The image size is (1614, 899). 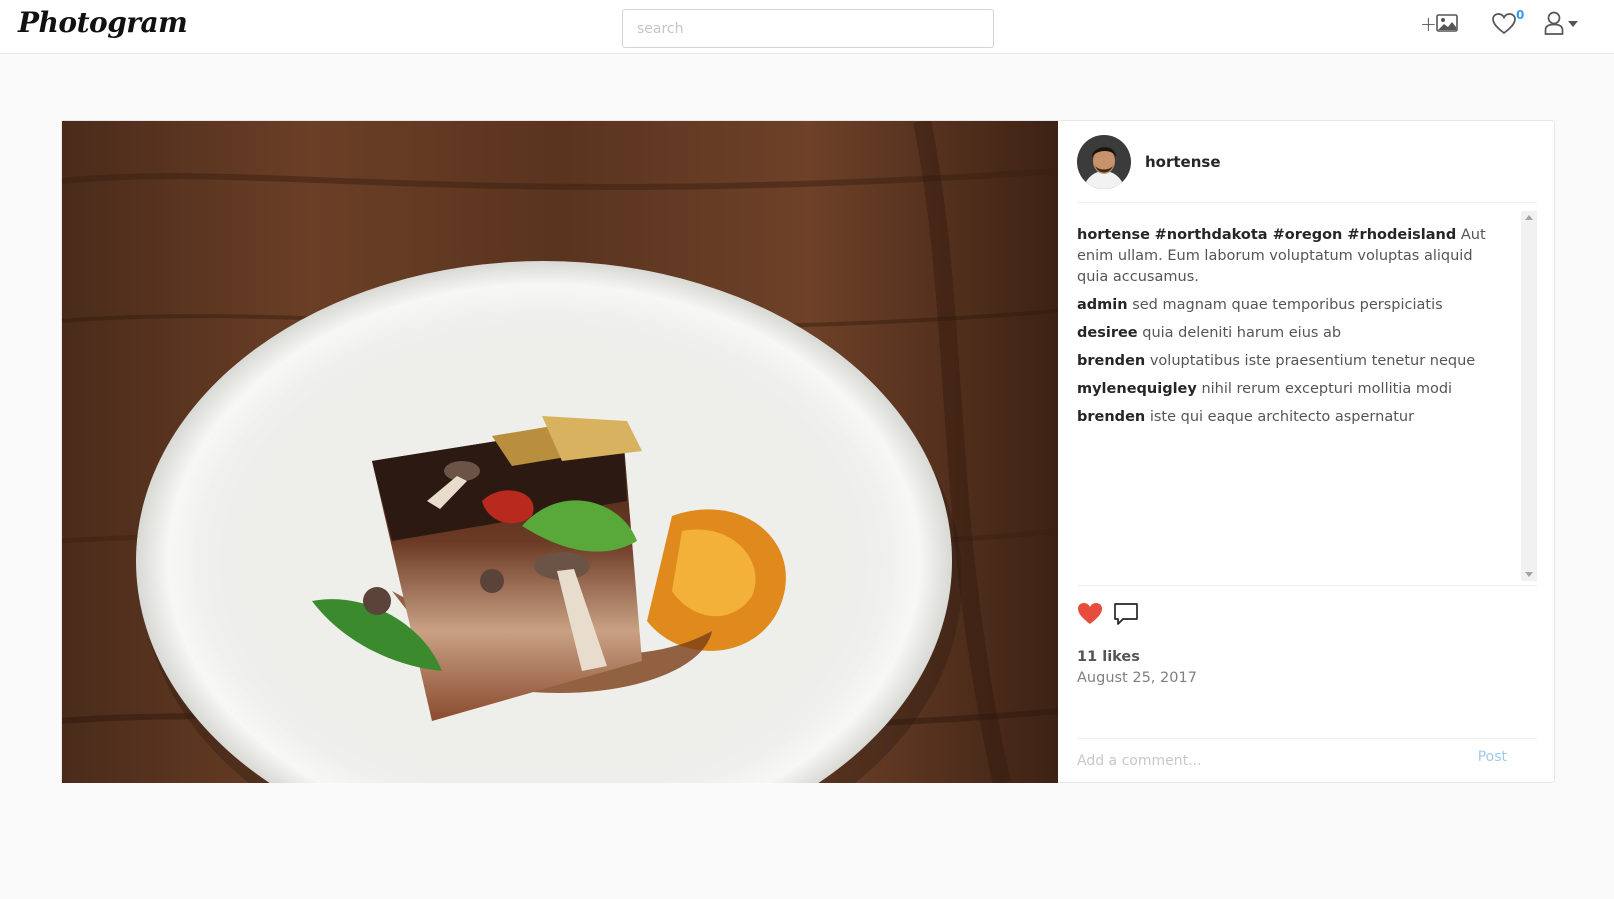 What do you see at coordinates (1492, 757) in the screenshot?
I see `post-comment-button: Post` at bounding box center [1492, 757].